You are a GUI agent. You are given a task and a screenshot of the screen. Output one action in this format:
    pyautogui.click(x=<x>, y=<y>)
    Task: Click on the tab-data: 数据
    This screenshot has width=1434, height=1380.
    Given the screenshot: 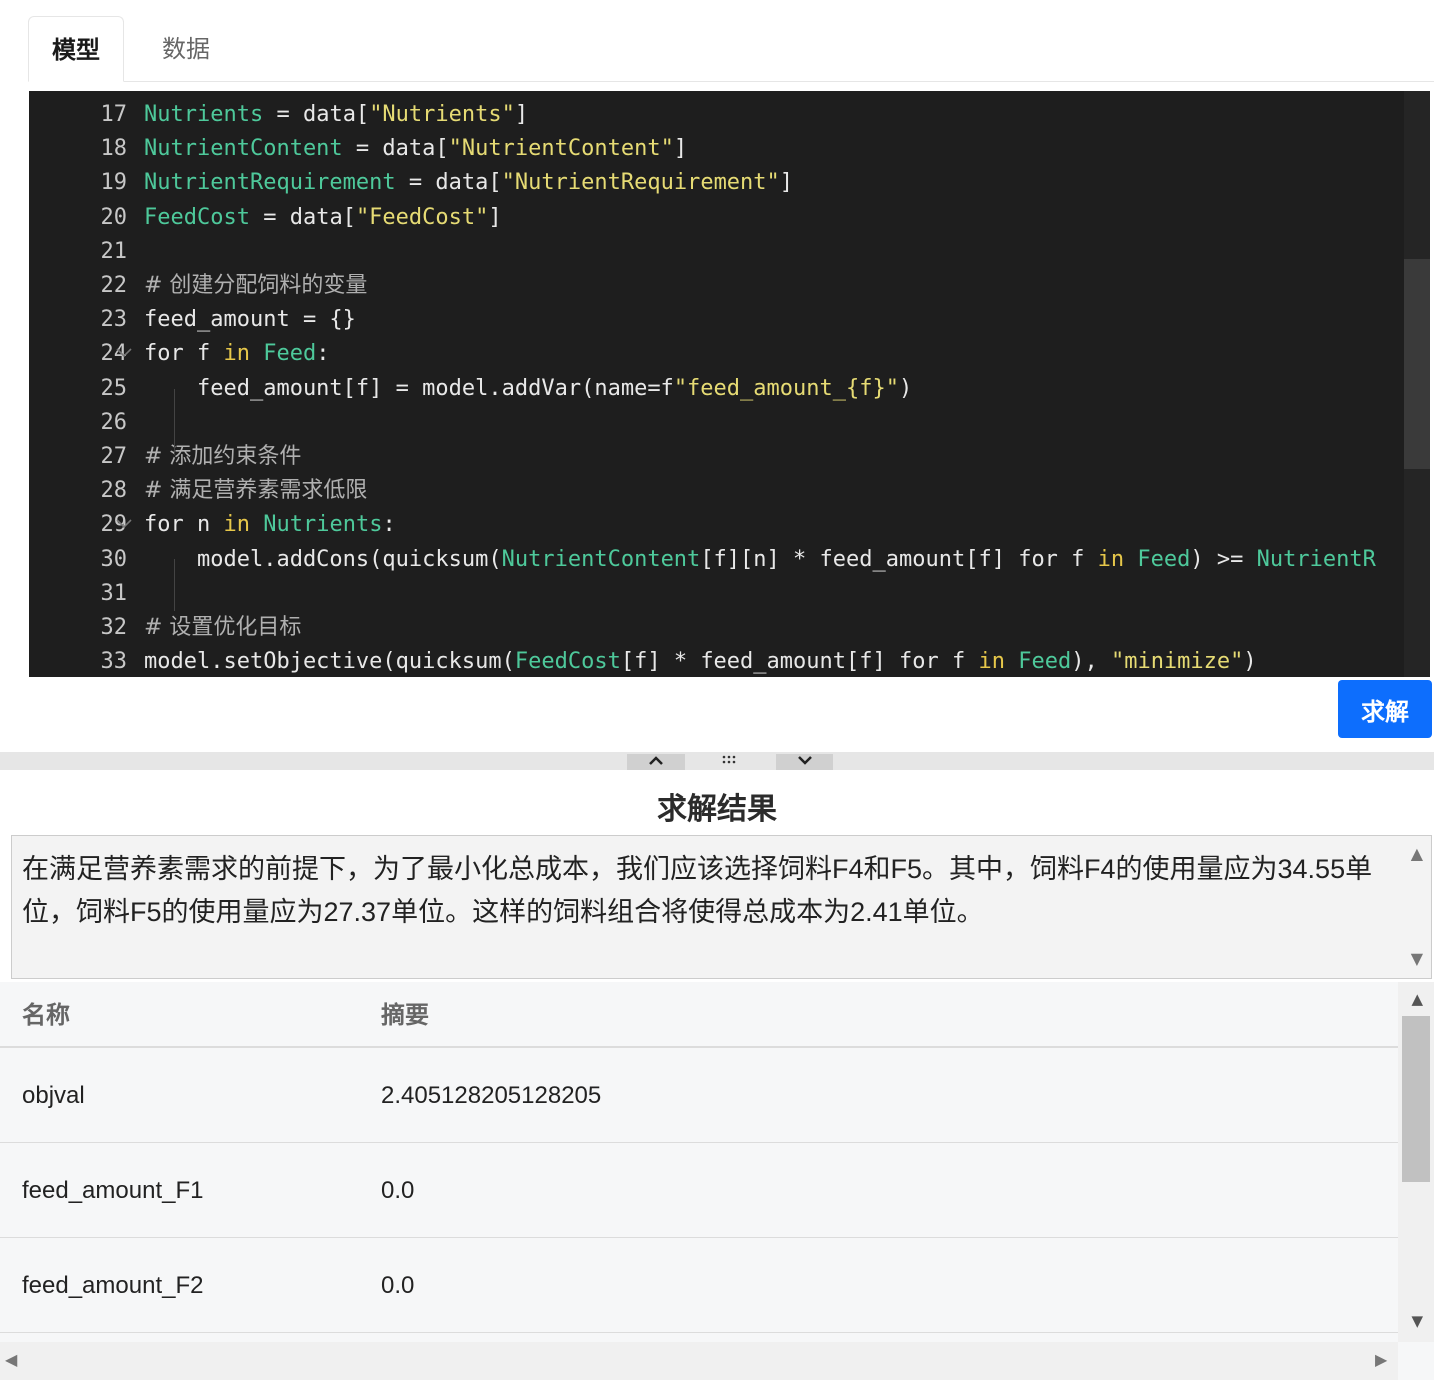 What is the action you would take?
    pyautogui.click(x=186, y=49)
    